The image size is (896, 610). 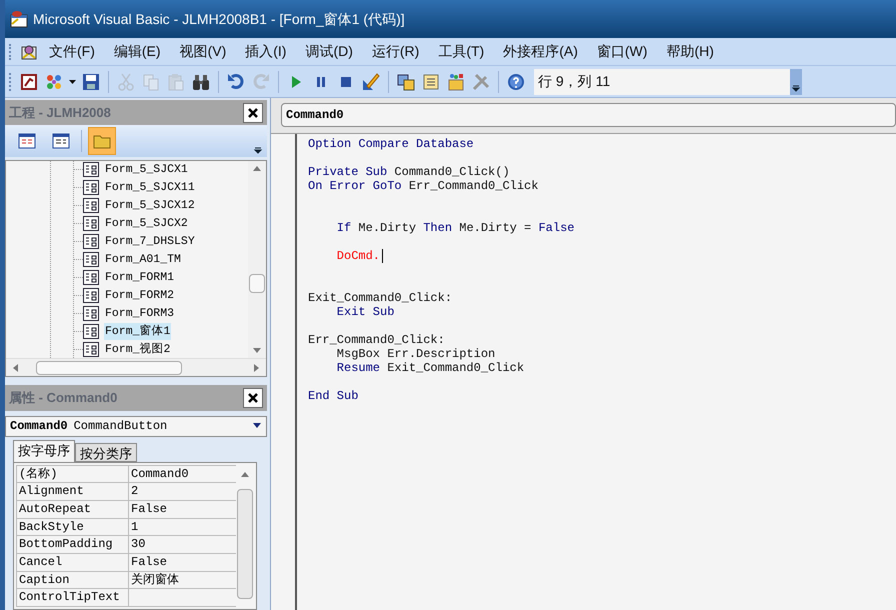 I want to click on property-name: BackStyle, so click(x=73, y=527).